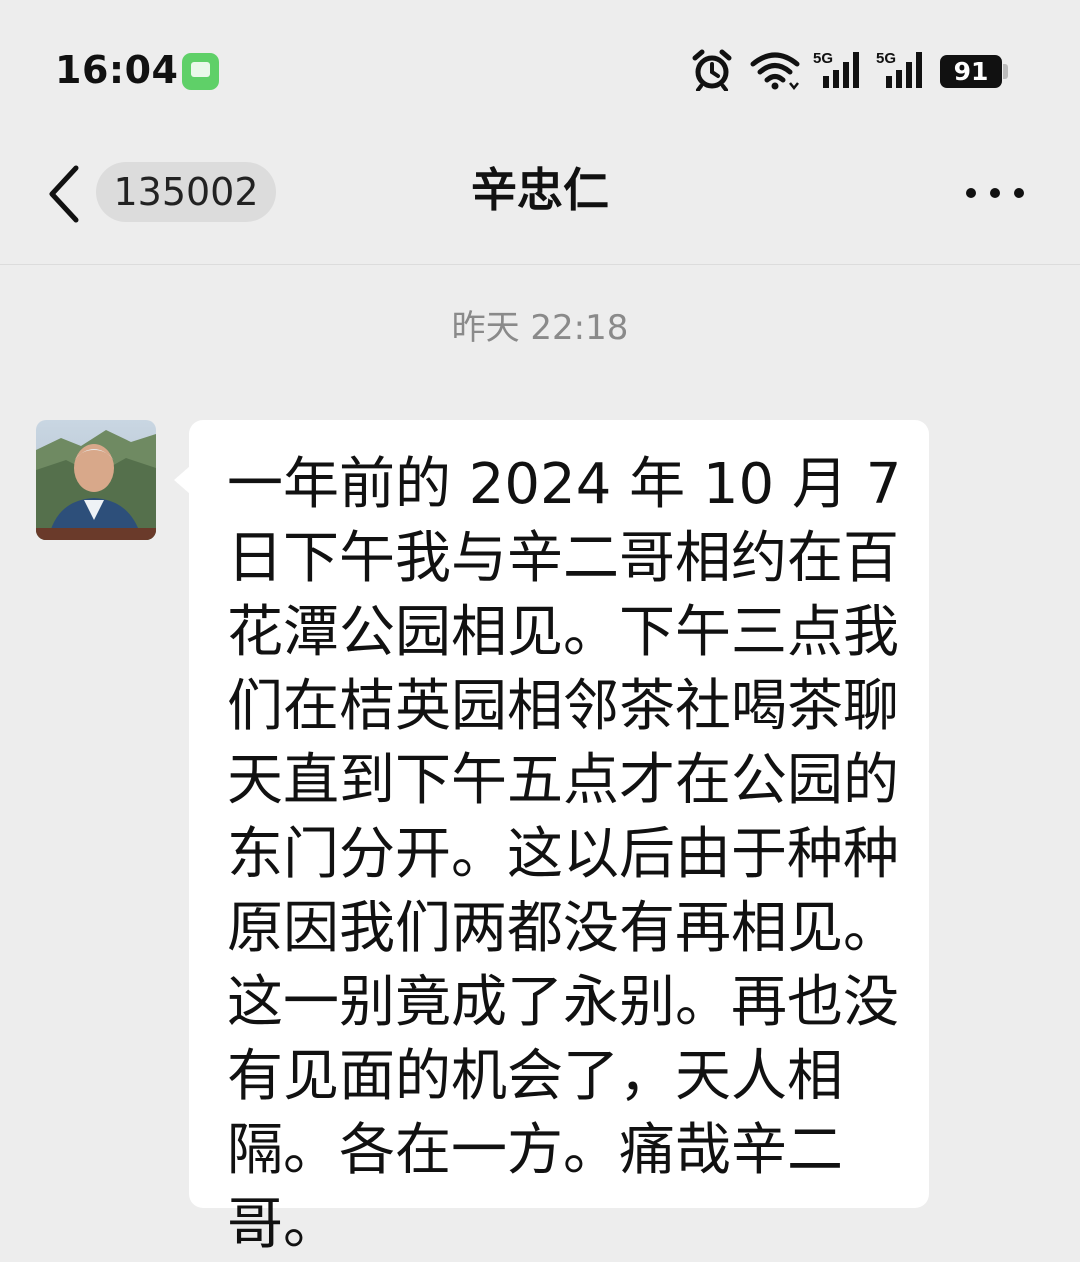 This screenshot has width=1080, height=1262. What do you see at coordinates (995, 193) in the screenshot?
I see `more-dots-icon` at bounding box center [995, 193].